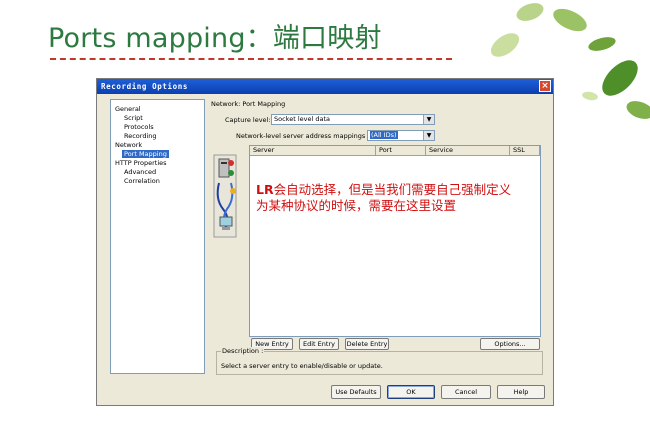 Image resolution: width=650 pixels, height=431 pixels. What do you see at coordinates (248, 120) in the screenshot?
I see `capture-level-label: Capture level:` at bounding box center [248, 120].